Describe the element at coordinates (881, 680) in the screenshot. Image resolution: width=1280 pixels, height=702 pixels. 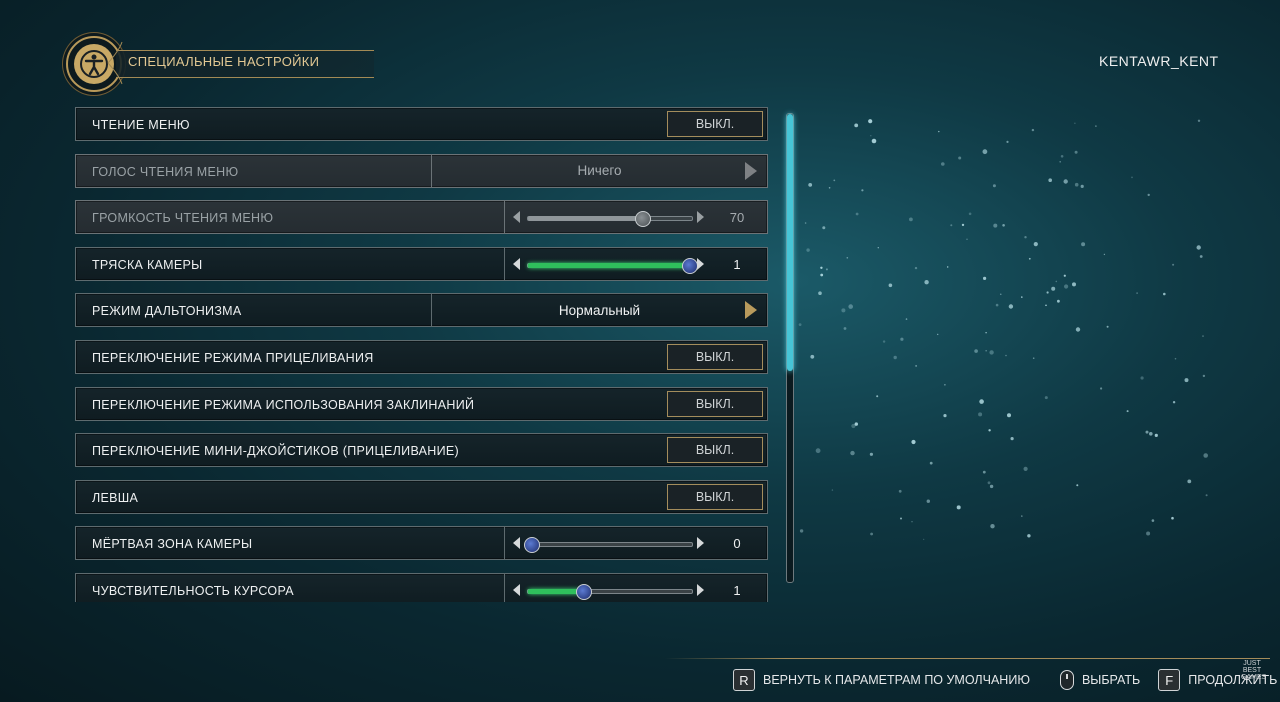
I see `reset-defaults-button: R Вернуть к параметрам по умолчанию` at that location.